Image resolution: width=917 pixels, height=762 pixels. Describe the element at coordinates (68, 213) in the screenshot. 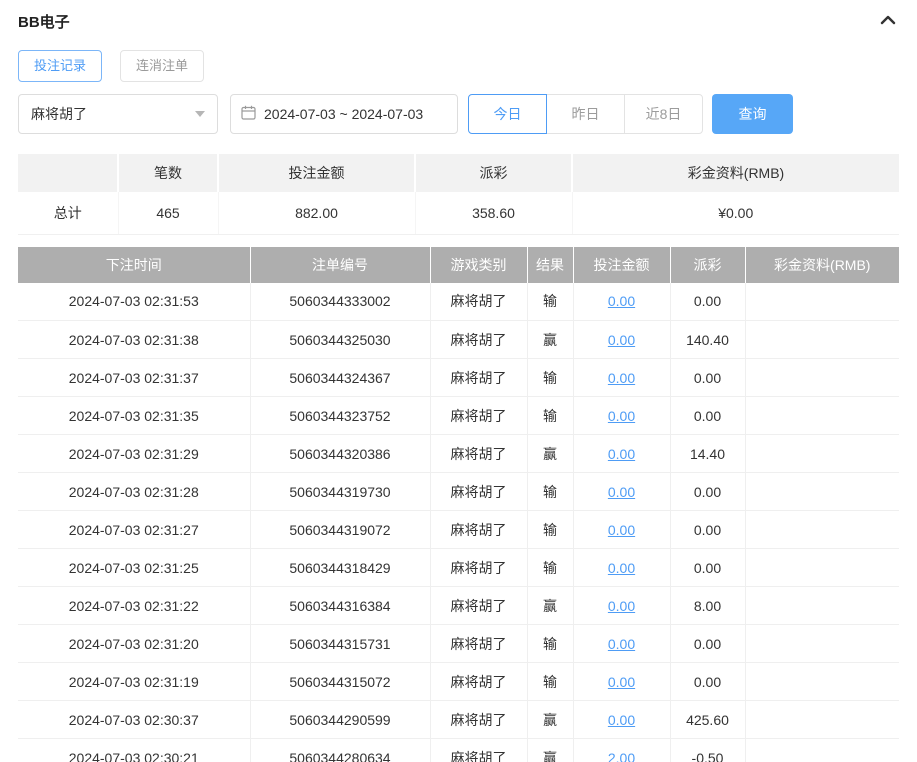

I see `summary-total-label: 总计` at that location.